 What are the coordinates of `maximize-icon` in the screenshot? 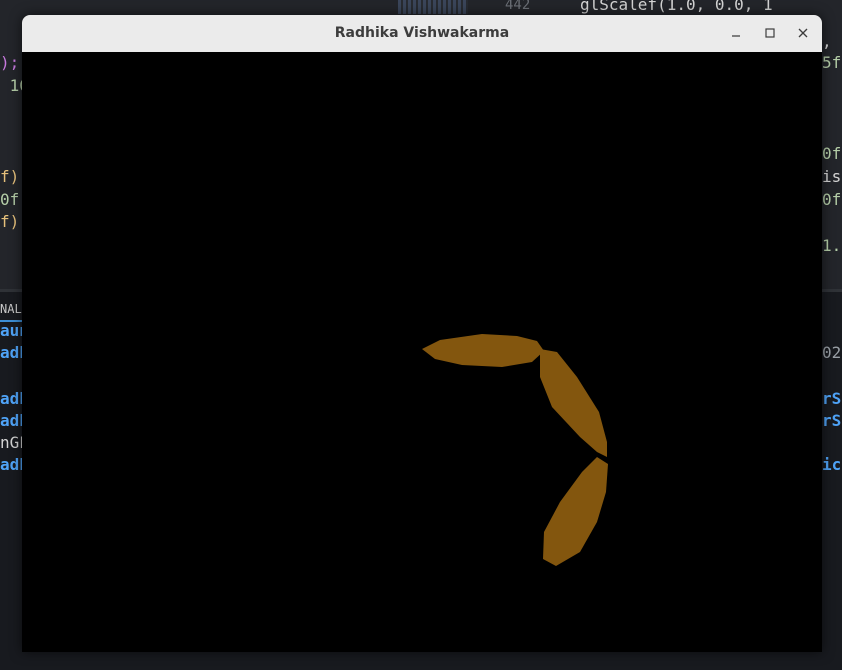 It's located at (770, 33).